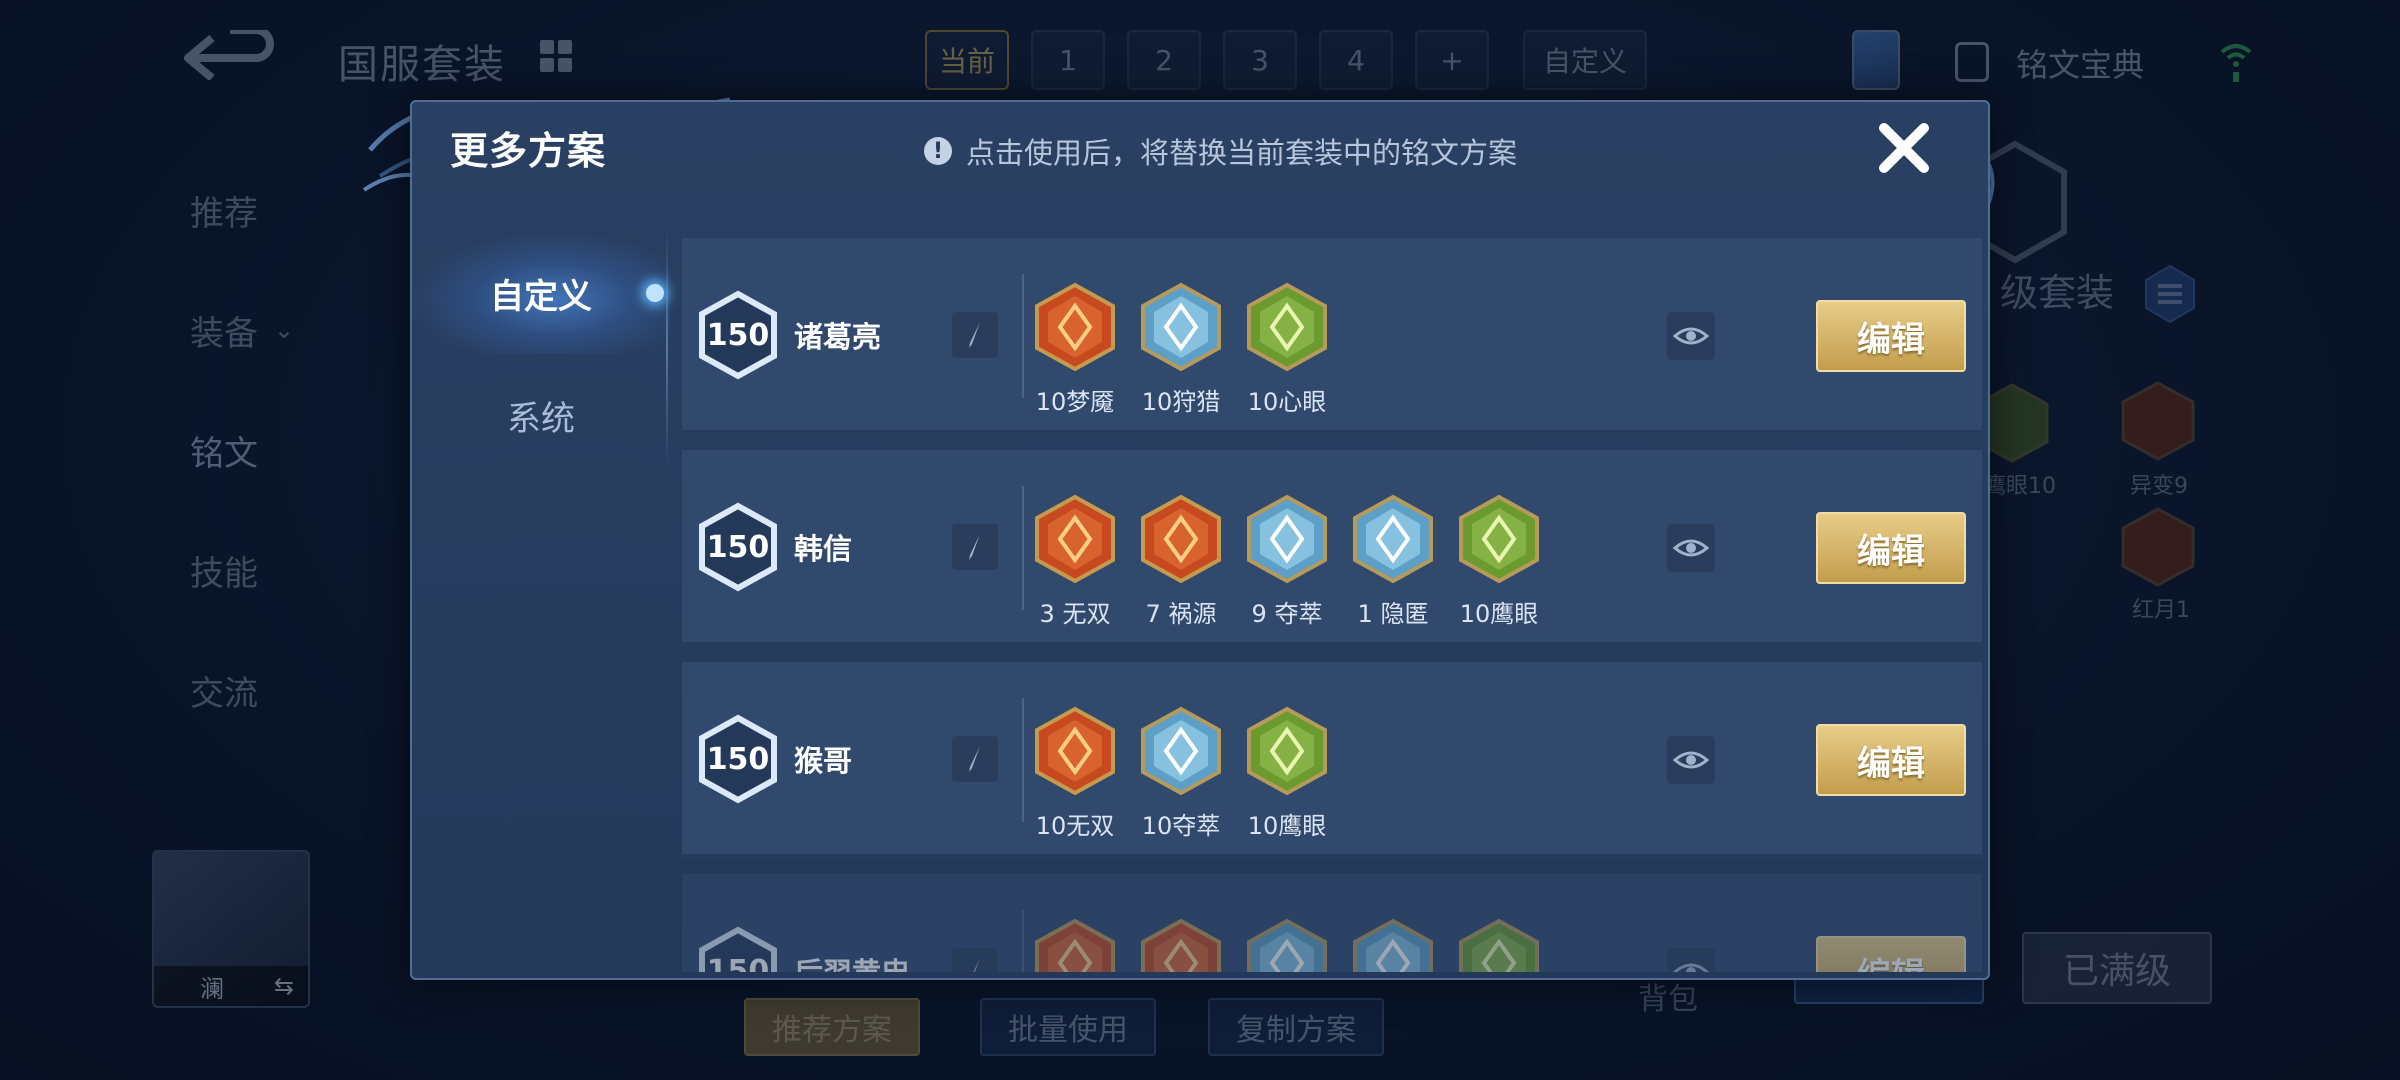 The height and width of the screenshot is (1080, 2400). What do you see at coordinates (1904, 148) in the screenshot?
I see `close-icon` at bounding box center [1904, 148].